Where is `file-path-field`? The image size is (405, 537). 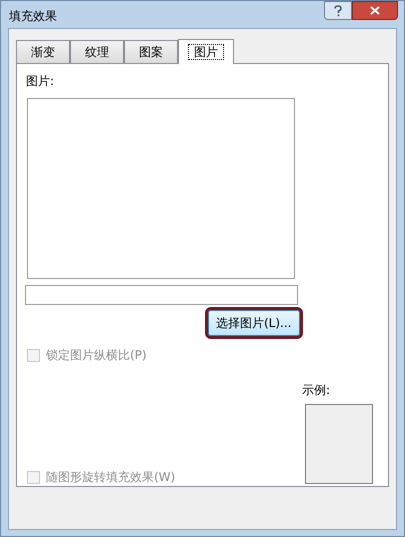
file-path-field is located at coordinates (161, 294).